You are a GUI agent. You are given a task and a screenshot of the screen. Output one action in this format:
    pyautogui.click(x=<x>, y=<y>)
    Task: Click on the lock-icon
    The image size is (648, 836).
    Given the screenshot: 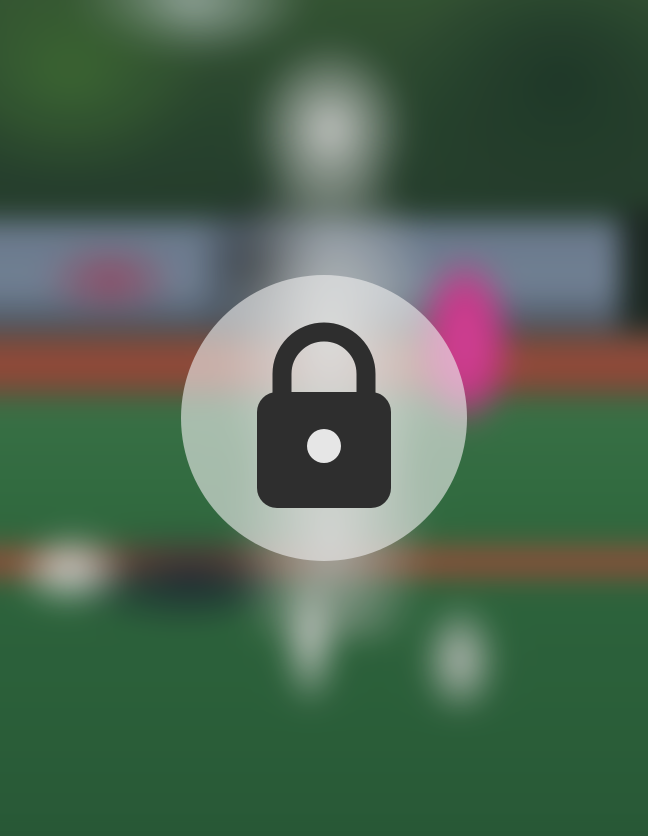 What is the action you would take?
    pyautogui.click(x=324, y=415)
    